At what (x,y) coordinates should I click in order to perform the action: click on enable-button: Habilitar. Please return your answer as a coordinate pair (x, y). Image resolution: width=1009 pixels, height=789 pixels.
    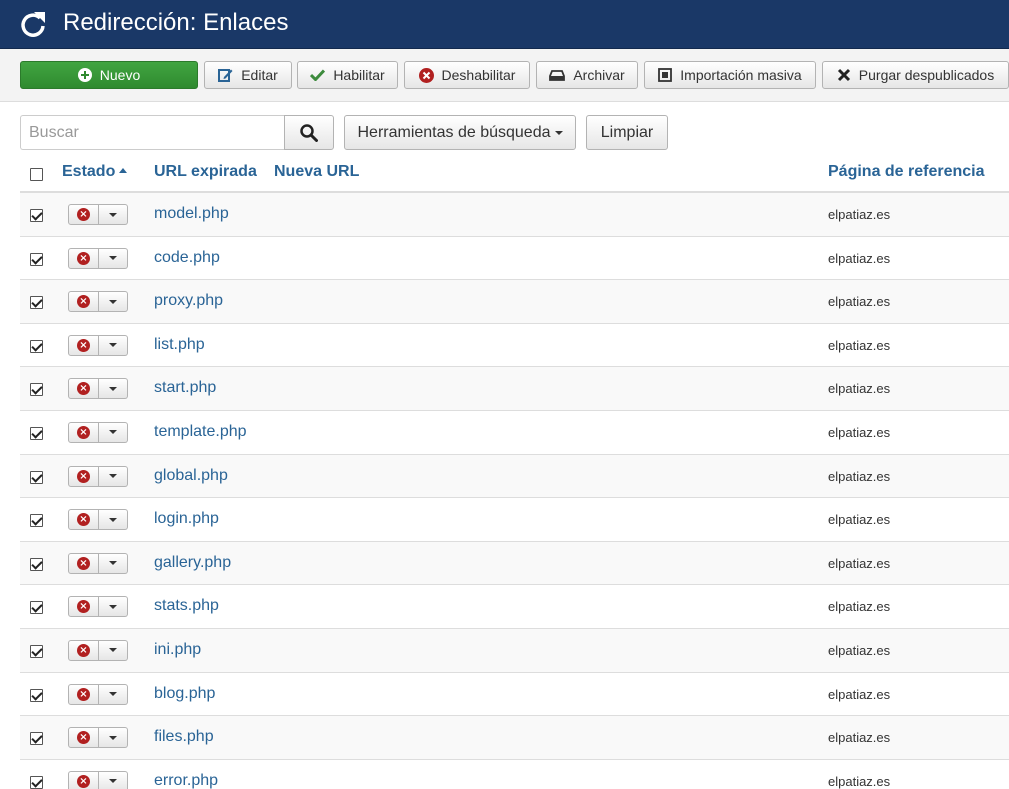
    Looking at the image, I should click on (347, 75).